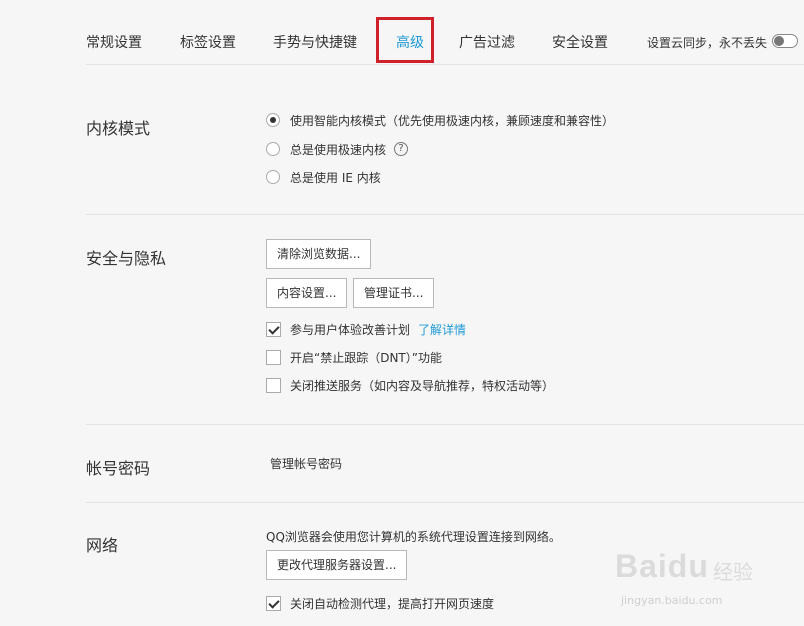 This screenshot has width=804, height=626. Describe the element at coordinates (662, 566) in the screenshot. I see `watermark-logo: Baidu` at that location.